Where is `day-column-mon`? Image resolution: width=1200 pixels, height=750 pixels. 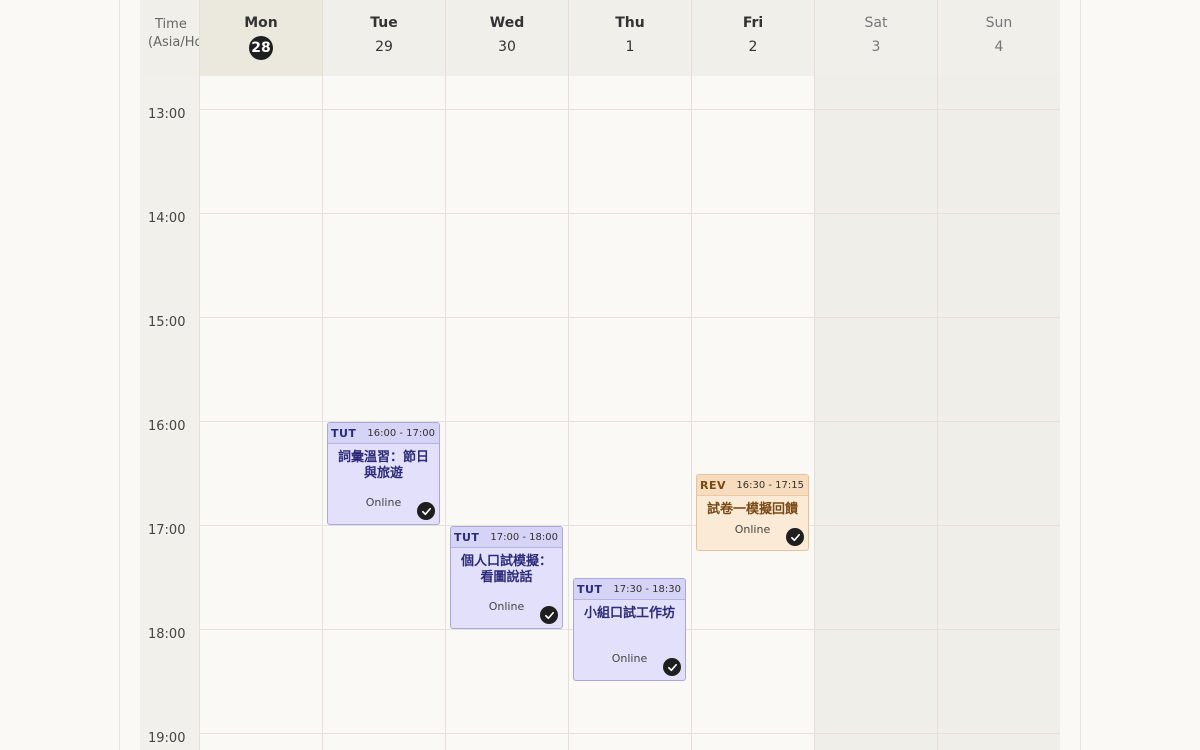
day-column-mon is located at coordinates (260, 413).